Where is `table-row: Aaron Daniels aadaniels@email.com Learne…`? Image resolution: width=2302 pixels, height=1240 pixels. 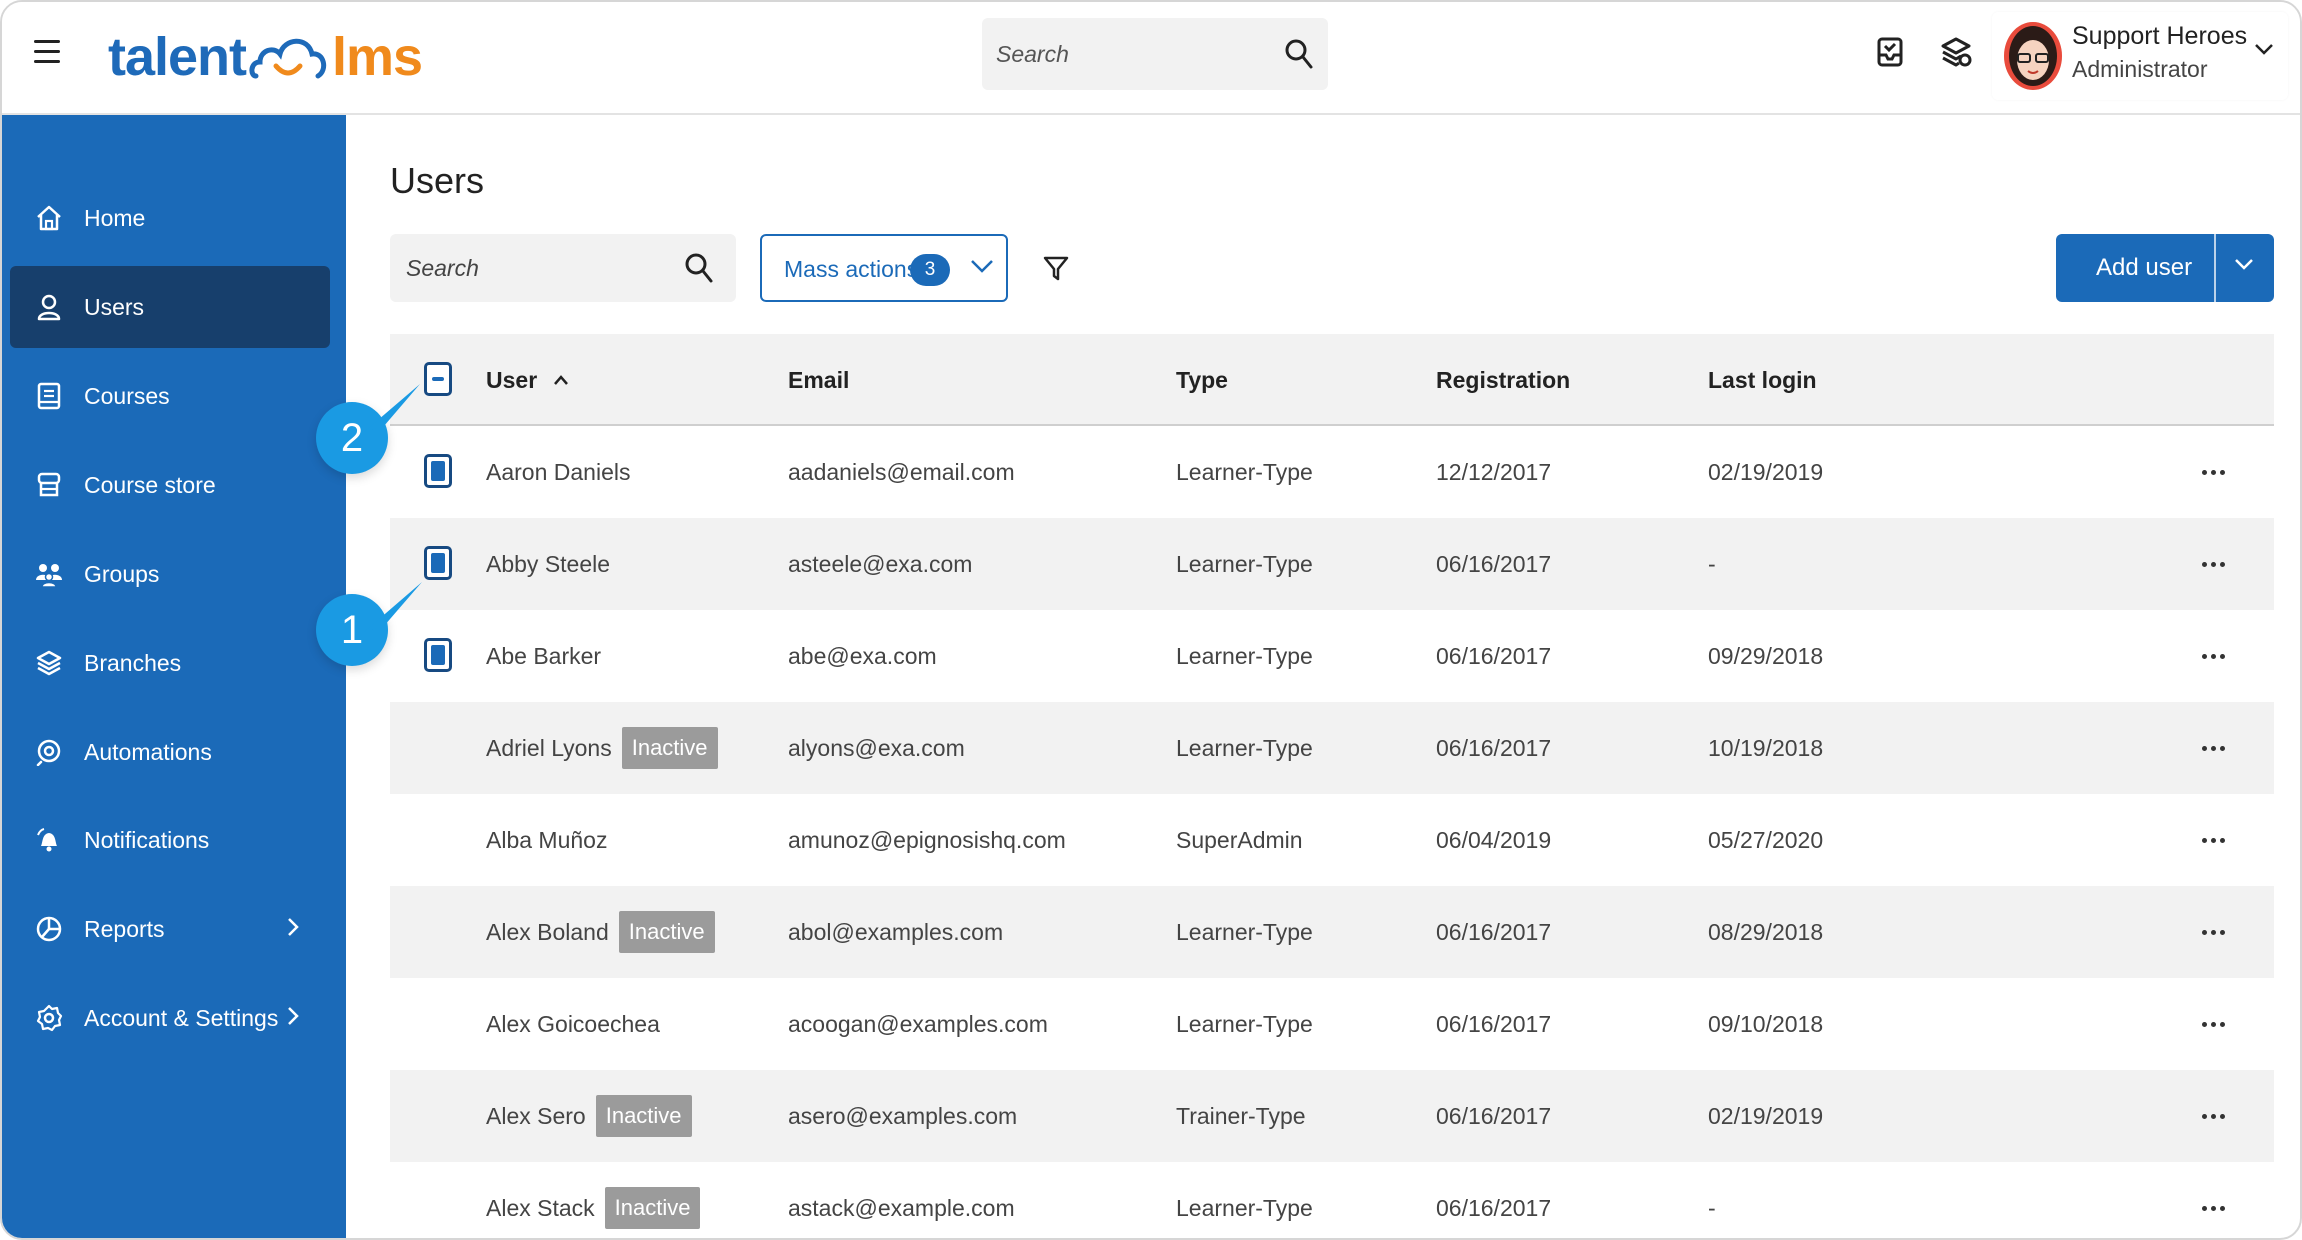 table-row: Aaron Daniels aadaniels@email.com Learne… is located at coordinates (1332, 472).